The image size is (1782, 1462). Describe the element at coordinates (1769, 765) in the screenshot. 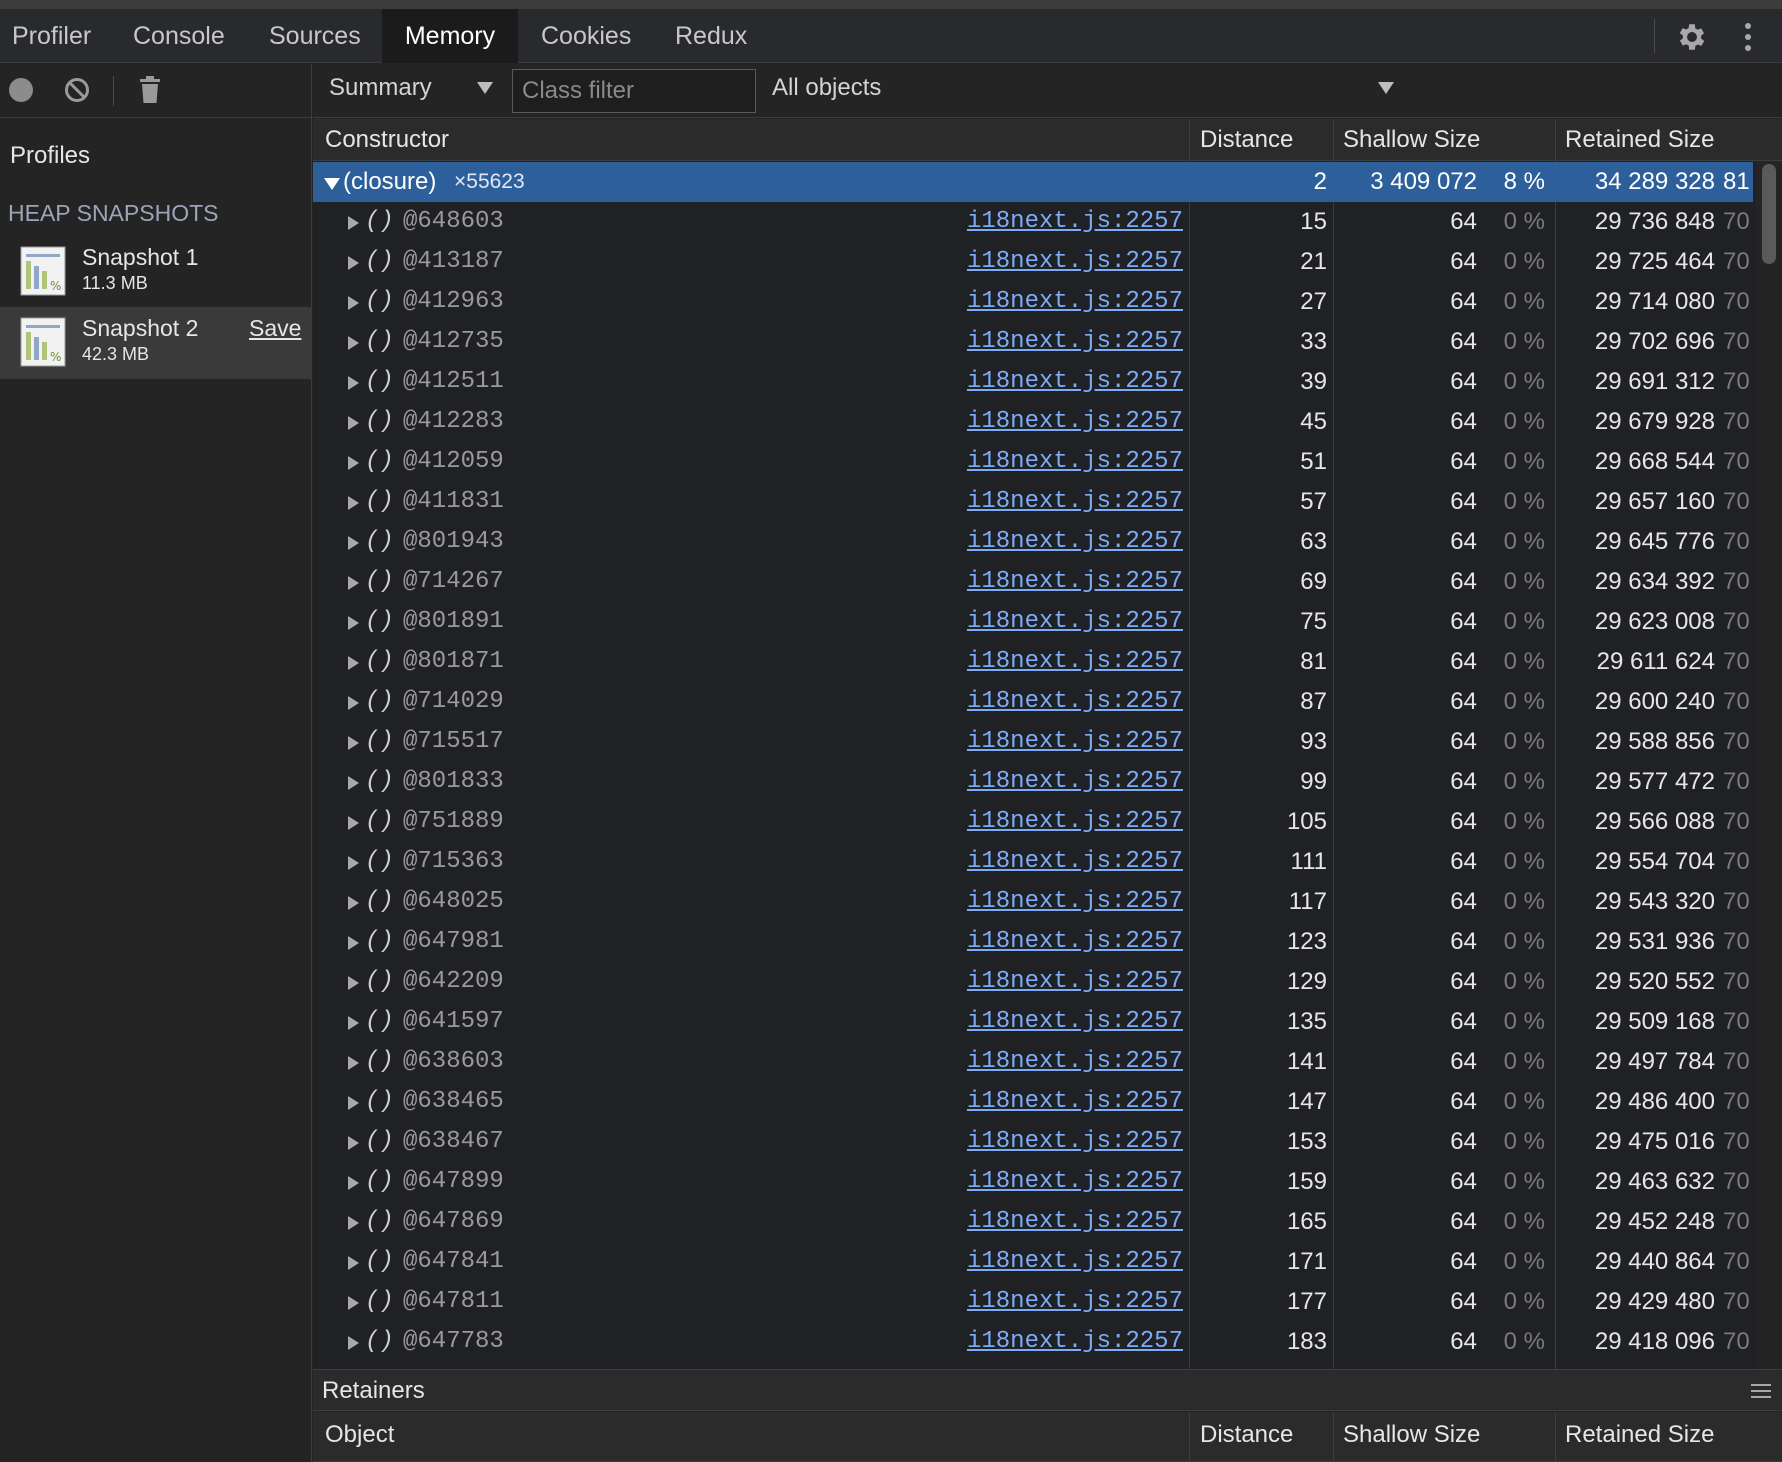

I see `table-scrollbar` at that location.